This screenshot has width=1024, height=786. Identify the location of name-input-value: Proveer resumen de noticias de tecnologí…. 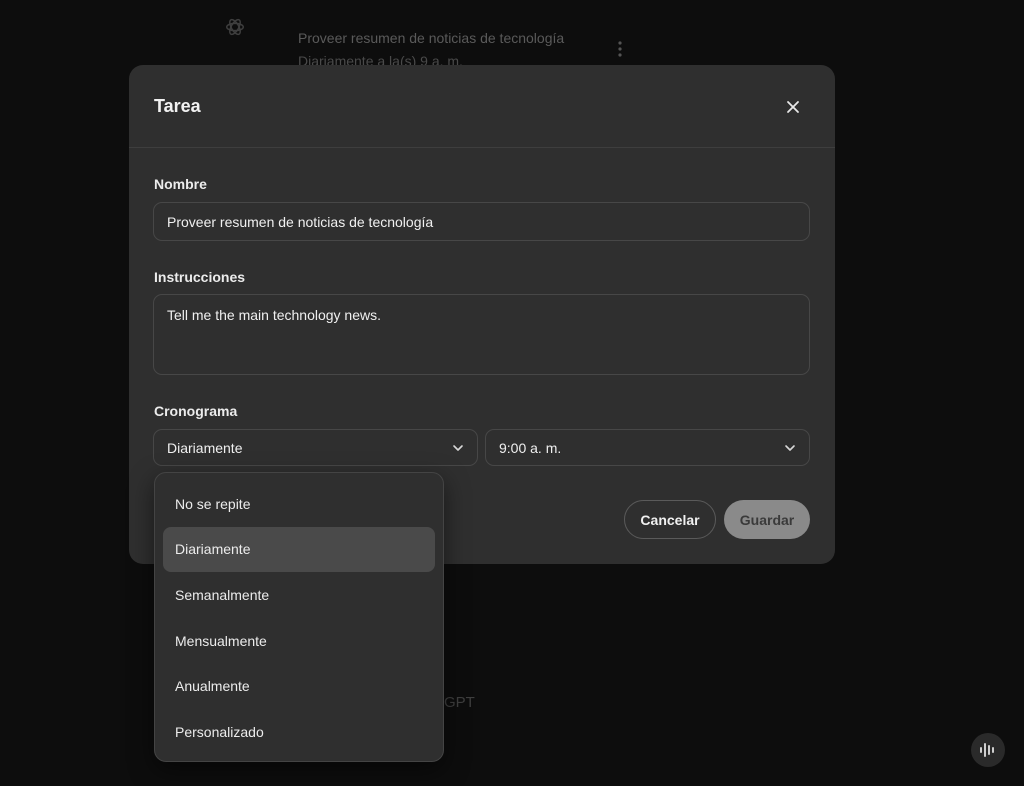
(300, 221).